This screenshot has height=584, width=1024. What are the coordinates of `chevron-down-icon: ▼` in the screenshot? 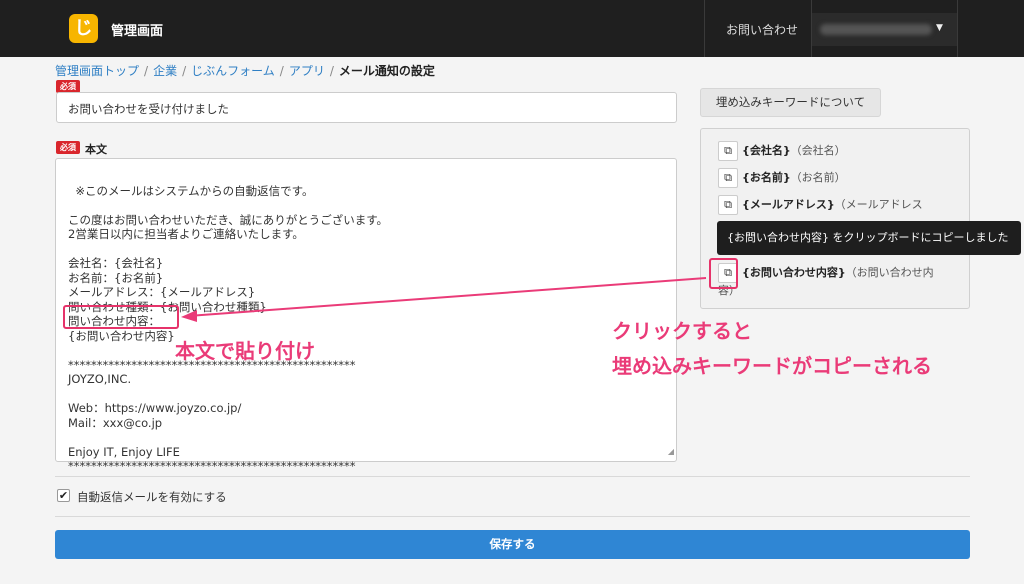 It's located at (939, 28).